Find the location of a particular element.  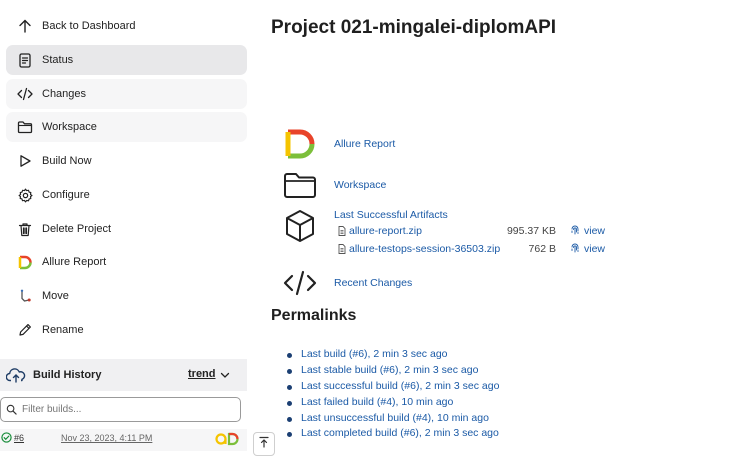

sidebar-item-status: Status is located at coordinates (126, 60).